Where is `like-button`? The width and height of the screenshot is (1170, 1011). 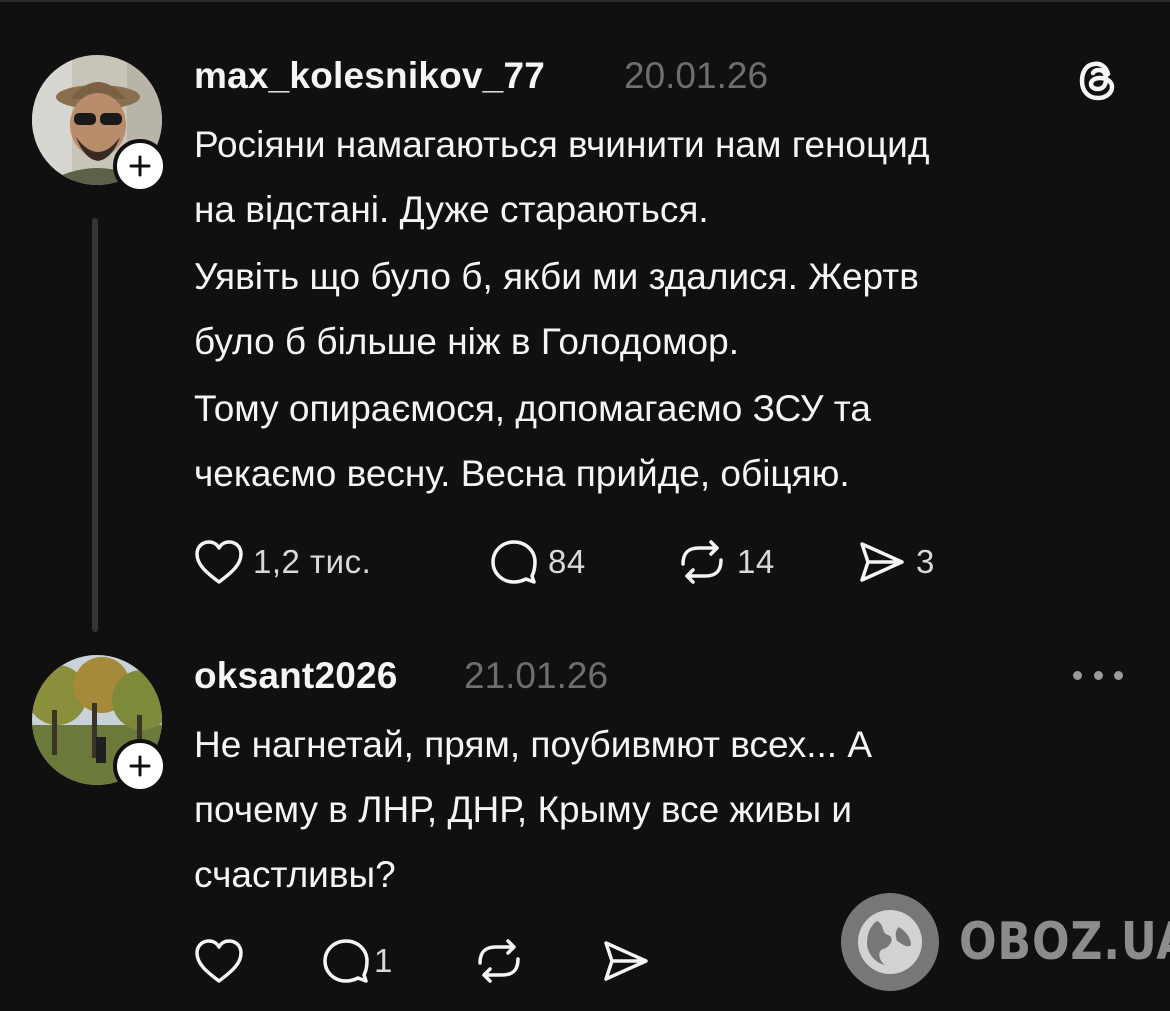
like-button is located at coordinates (219, 961).